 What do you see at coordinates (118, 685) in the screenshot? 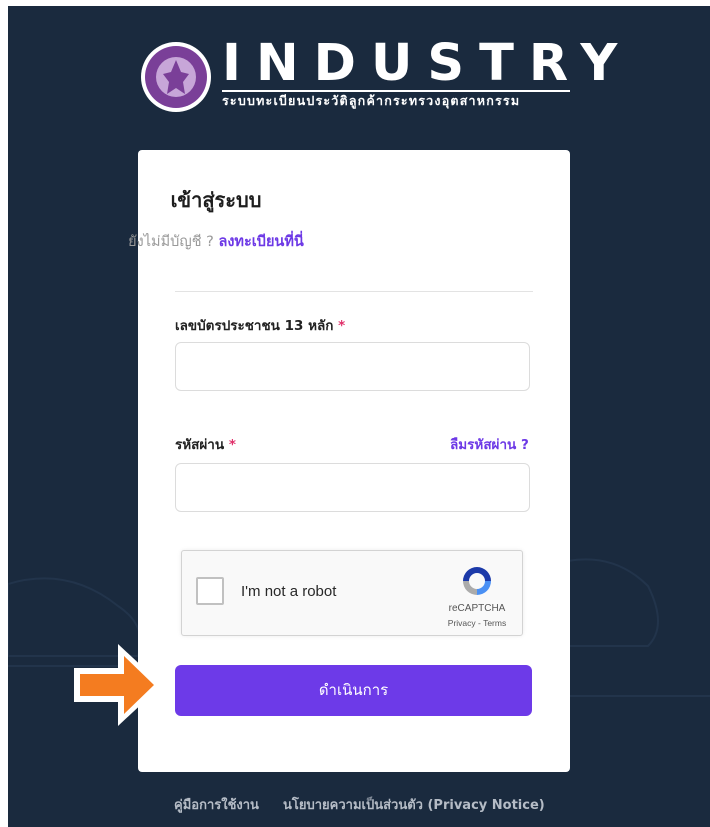
I see `pointer-arrow-icon` at bounding box center [118, 685].